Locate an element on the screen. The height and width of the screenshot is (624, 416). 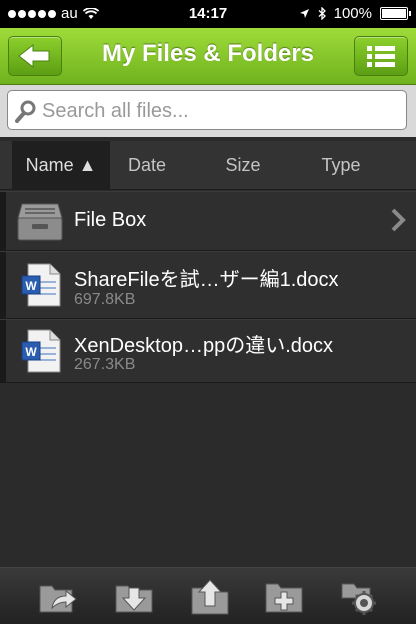
share-button is located at coordinates (58, 597).